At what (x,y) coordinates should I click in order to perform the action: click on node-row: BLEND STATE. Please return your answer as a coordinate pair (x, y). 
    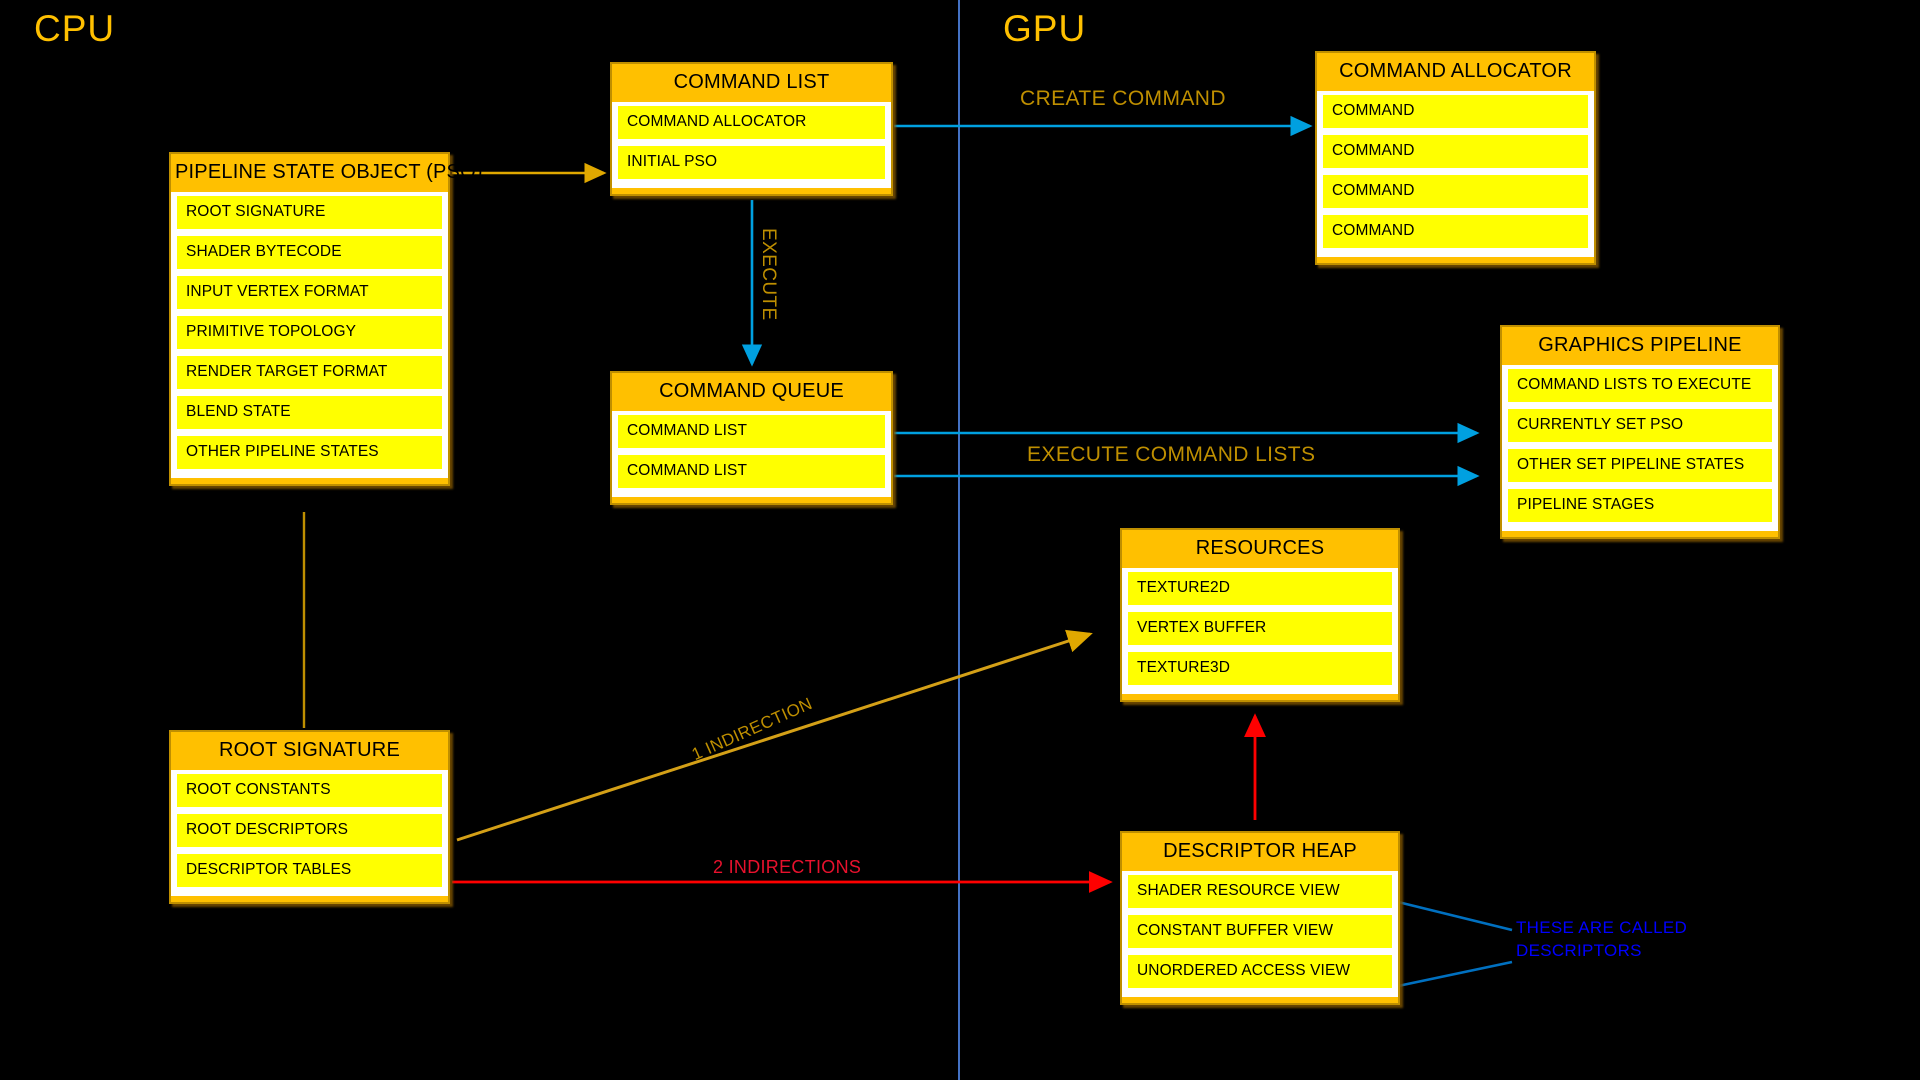
    Looking at the image, I should click on (309, 412).